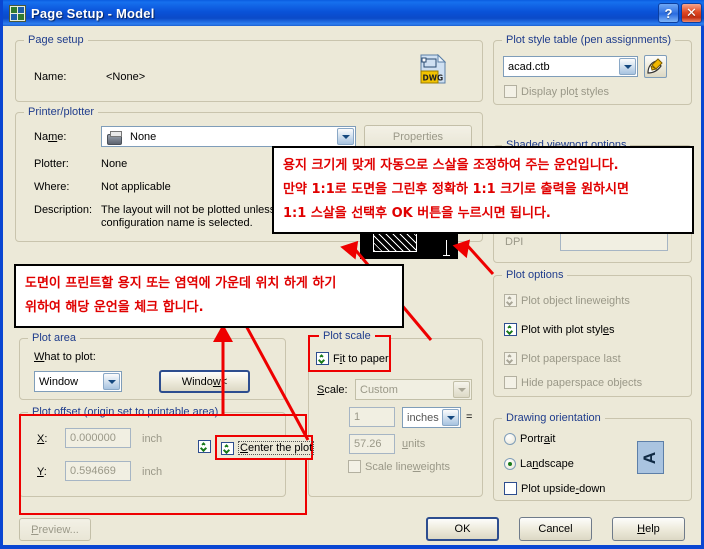 This screenshot has width=704, height=549. Describe the element at coordinates (582, 382) in the screenshot. I see `hide-paperspace-objects-label: Hide paperspace objects` at that location.